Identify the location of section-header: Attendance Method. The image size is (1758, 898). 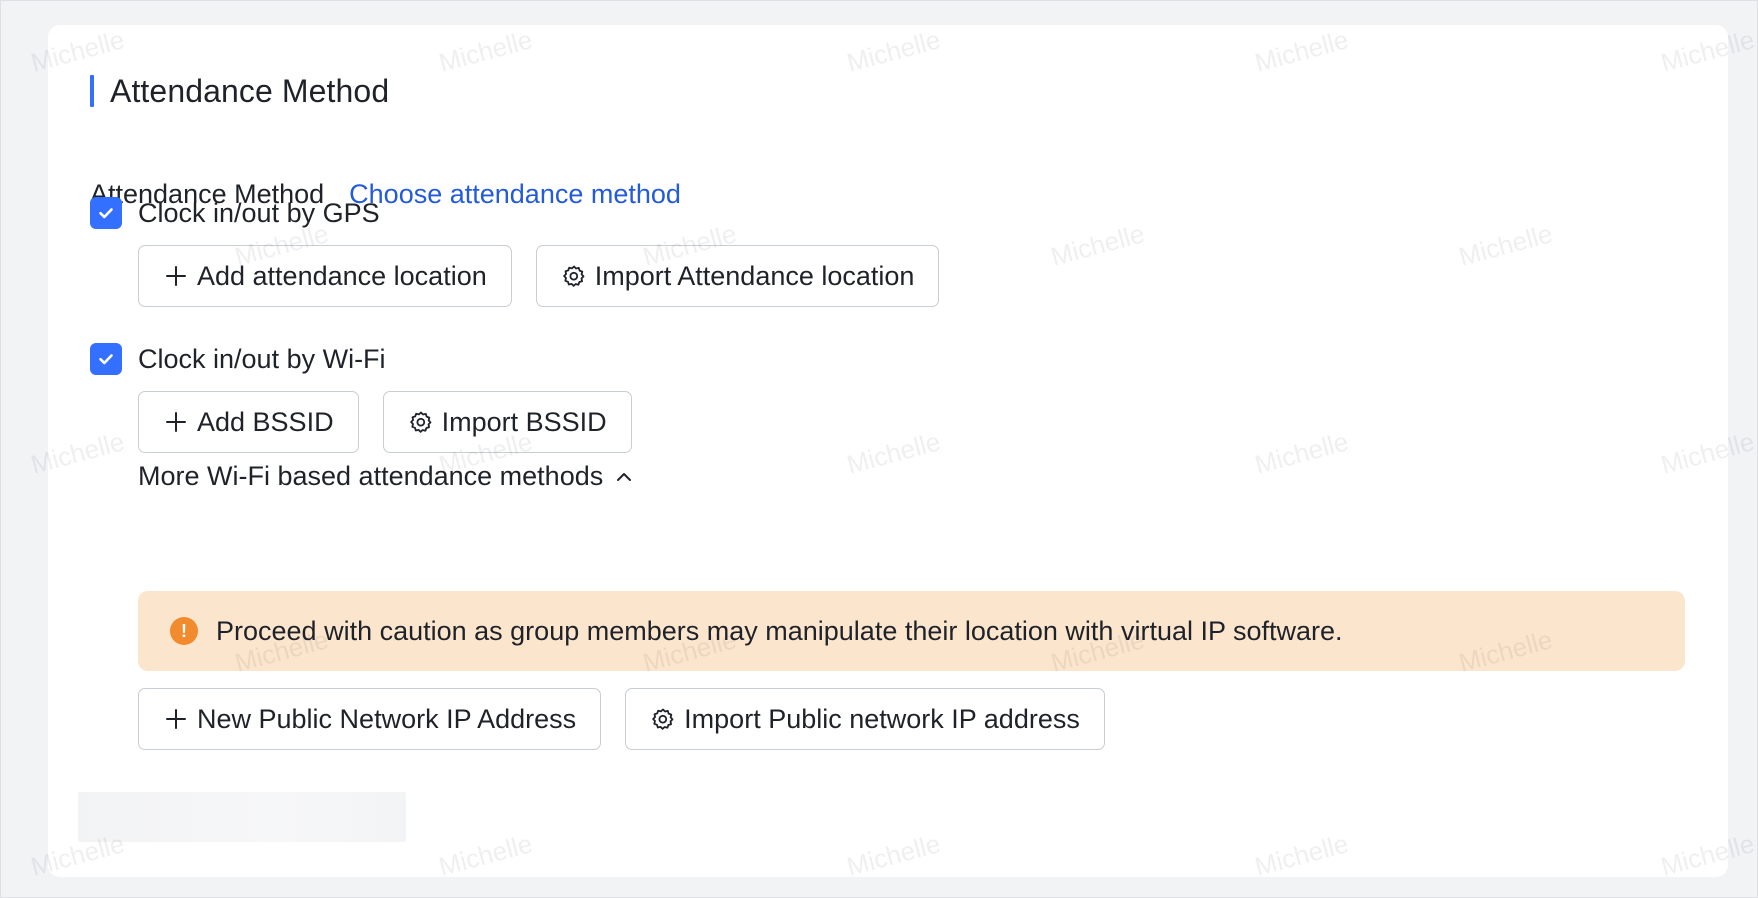
(239, 91).